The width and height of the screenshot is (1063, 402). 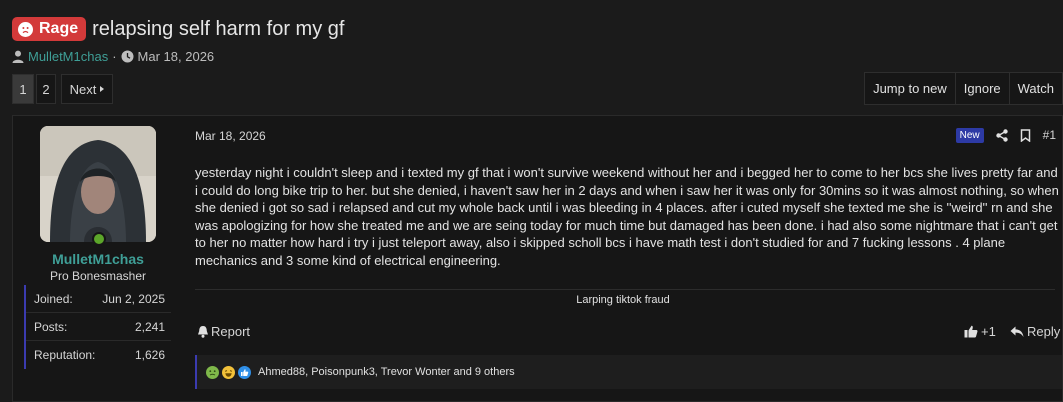 What do you see at coordinates (625, 289) in the screenshot?
I see `signature-divider` at bounding box center [625, 289].